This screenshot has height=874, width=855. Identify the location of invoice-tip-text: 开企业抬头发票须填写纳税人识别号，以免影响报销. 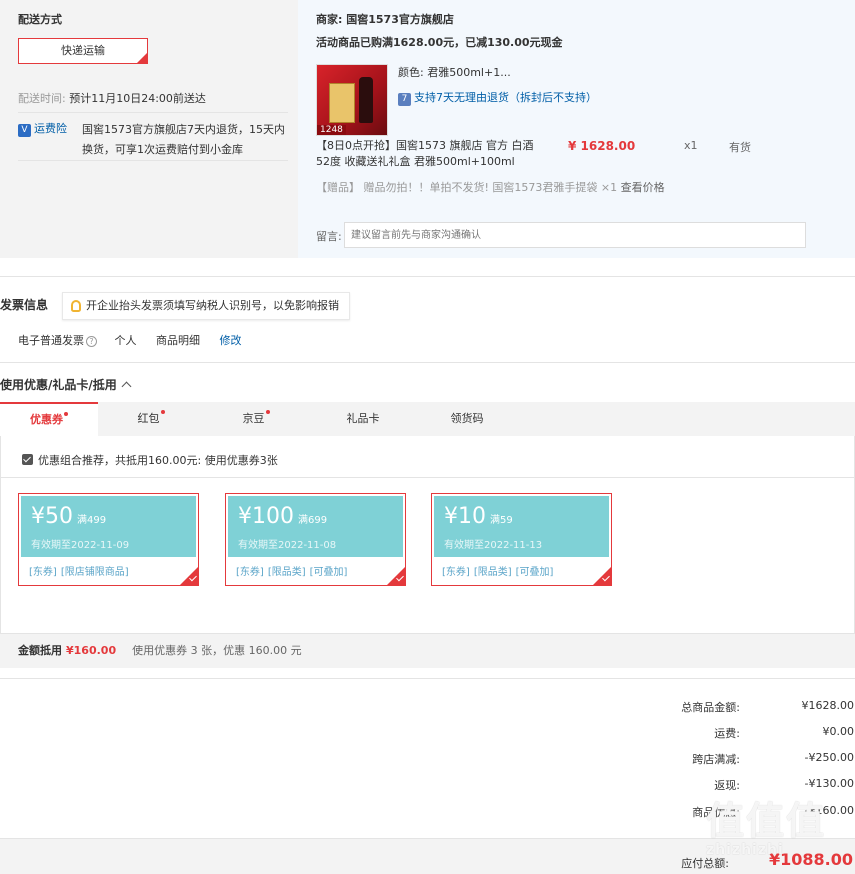
(212, 305).